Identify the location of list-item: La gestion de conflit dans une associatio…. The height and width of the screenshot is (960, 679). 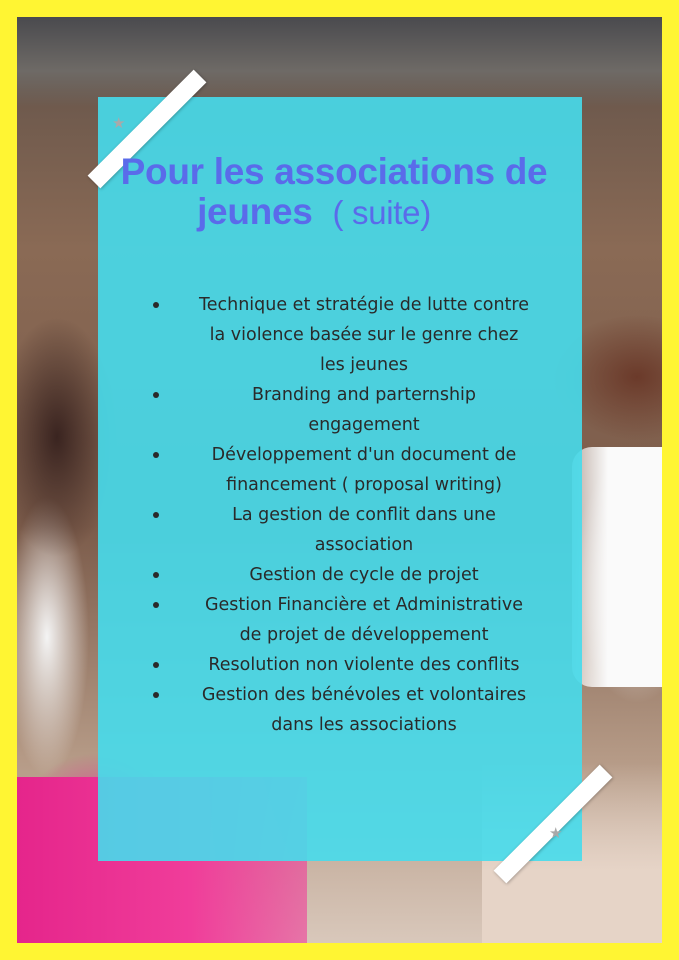
(355, 530).